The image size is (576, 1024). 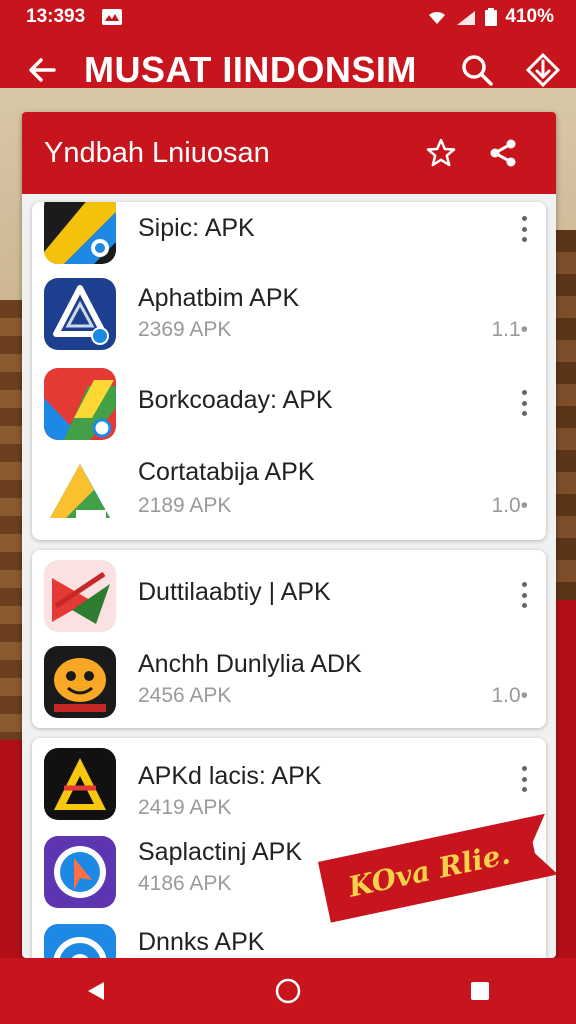 What do you see at coordinates (289, 938) in the screenshot?
I see `list-item: Dnnks APK` at bounding box center [289, 938].